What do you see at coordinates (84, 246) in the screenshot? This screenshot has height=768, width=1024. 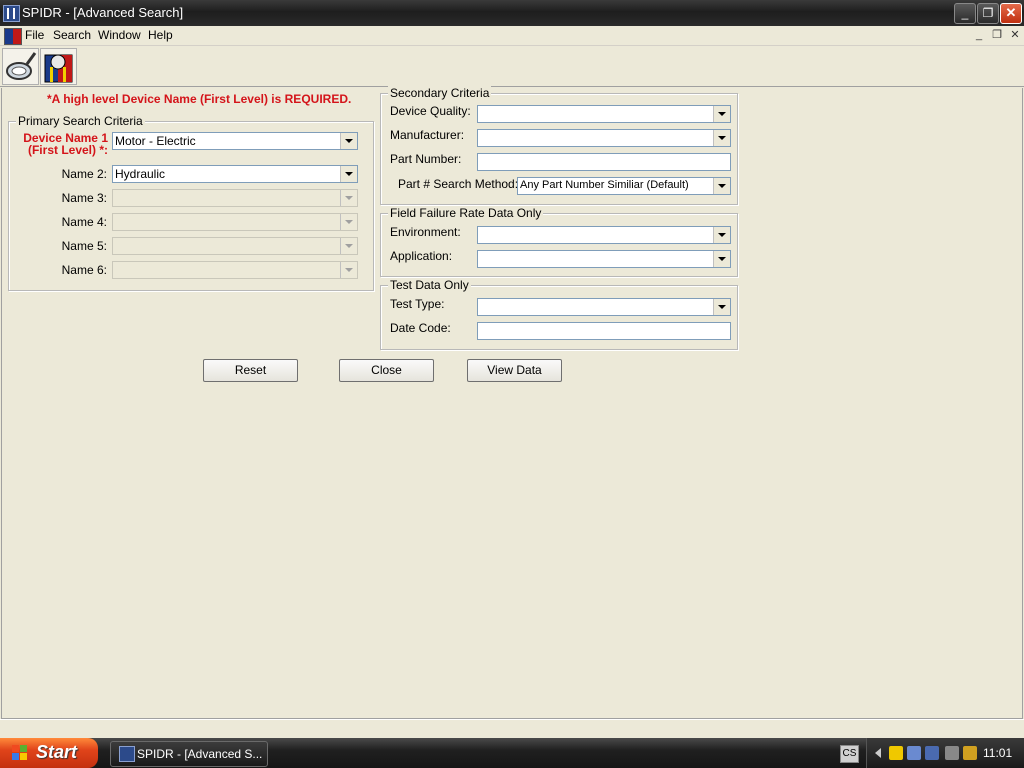 I see `name5-label: Name 5:` at bounding box center [84, 246].